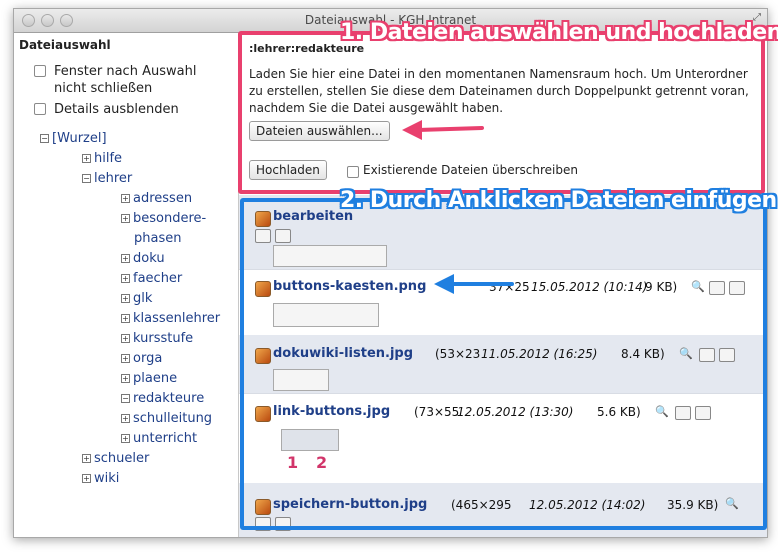  What do you see at coordinates (125, 71) in the screenshot?
I see `option-label-line1: Fenster nach Auswahl` at bounding box center [125, 71].